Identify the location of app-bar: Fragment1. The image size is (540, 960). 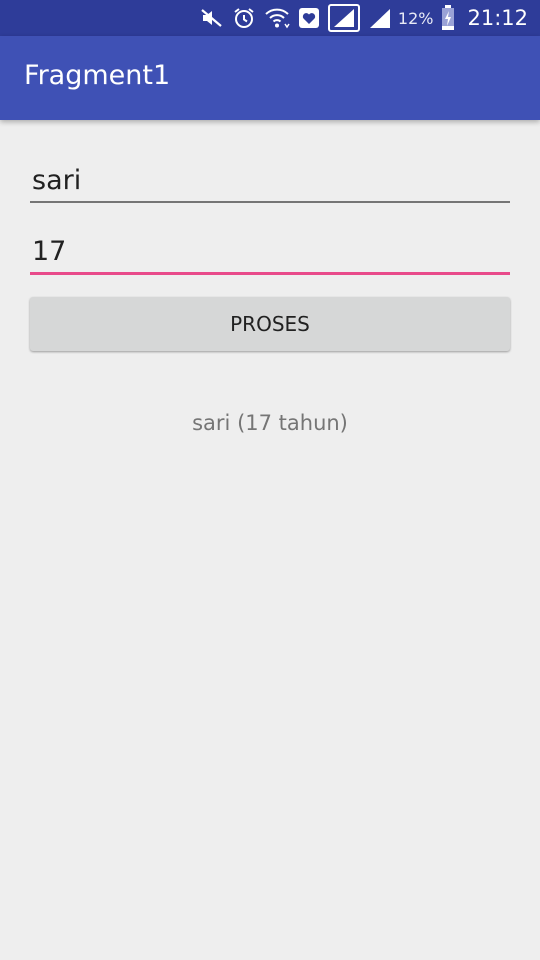
(270, 78).